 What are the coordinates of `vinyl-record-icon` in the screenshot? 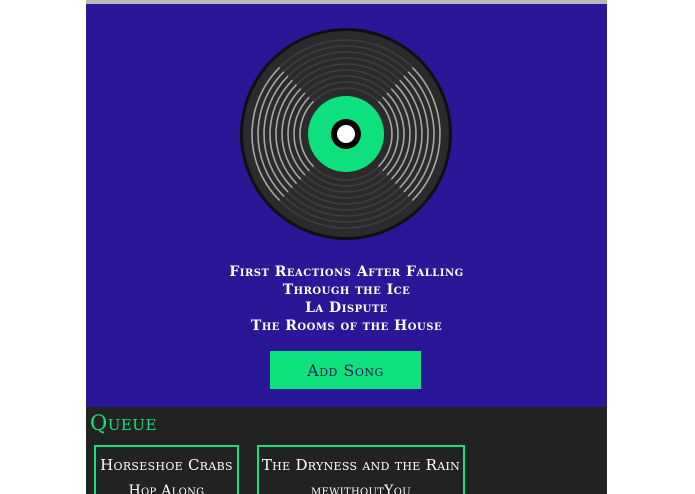 It's located at (346, 134).